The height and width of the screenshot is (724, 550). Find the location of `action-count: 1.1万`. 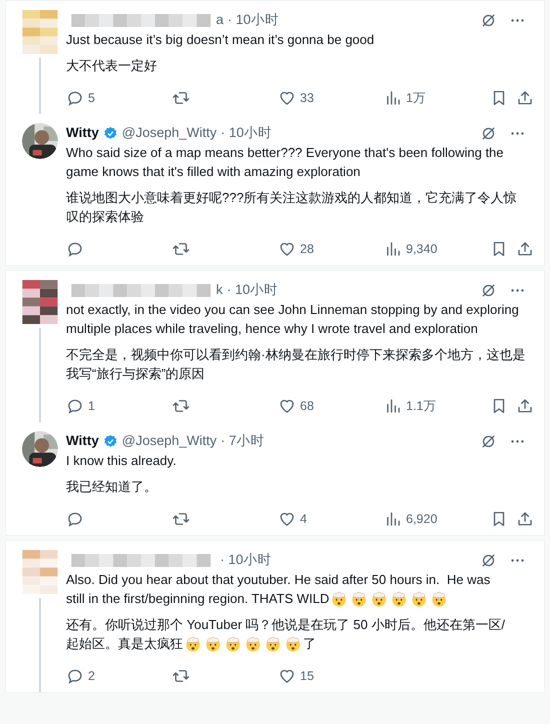

action-count: 1.1万 is located at coordinates (421, 406).